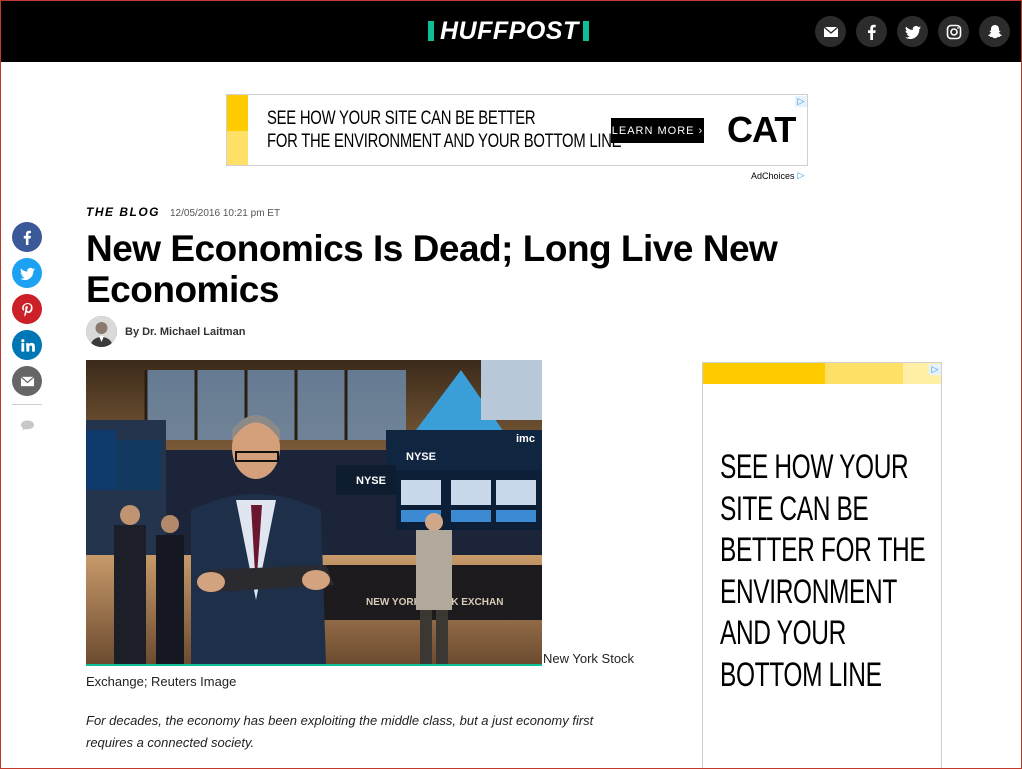 Image resolution: width=1022 pixels, height=769 pixels. I want to click on share-pinterest-button, so click(27, 309).